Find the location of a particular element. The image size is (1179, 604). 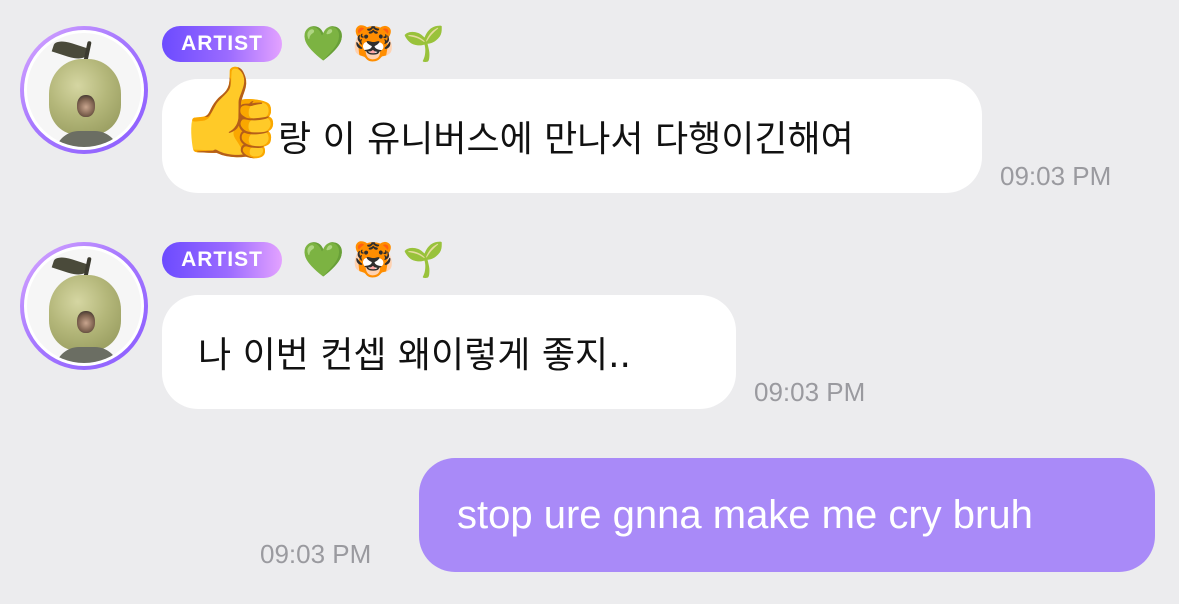

message-bubble-received: 나 이번 컨셉 왜이렇게 좋지.. is located at coordinates (449, 352).